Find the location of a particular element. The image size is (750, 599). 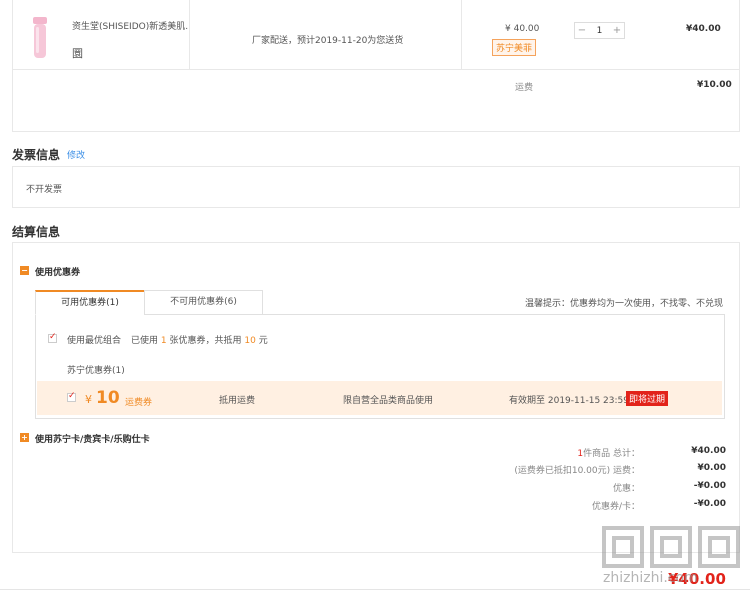

summary-freight-value: ¥0.00 is located at coordinates (711, 468).